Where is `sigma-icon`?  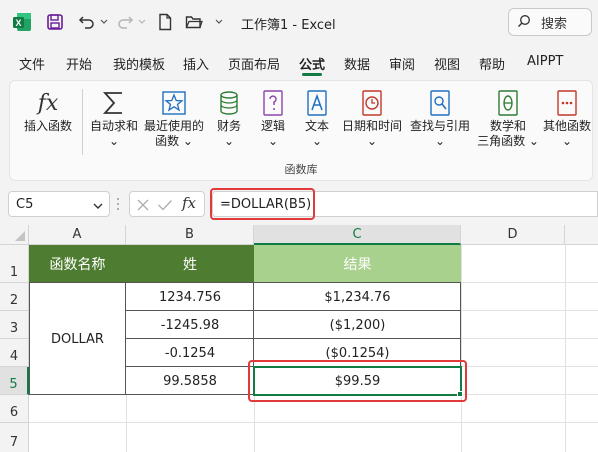
sigma-icon is located at coordinates (114, 103).